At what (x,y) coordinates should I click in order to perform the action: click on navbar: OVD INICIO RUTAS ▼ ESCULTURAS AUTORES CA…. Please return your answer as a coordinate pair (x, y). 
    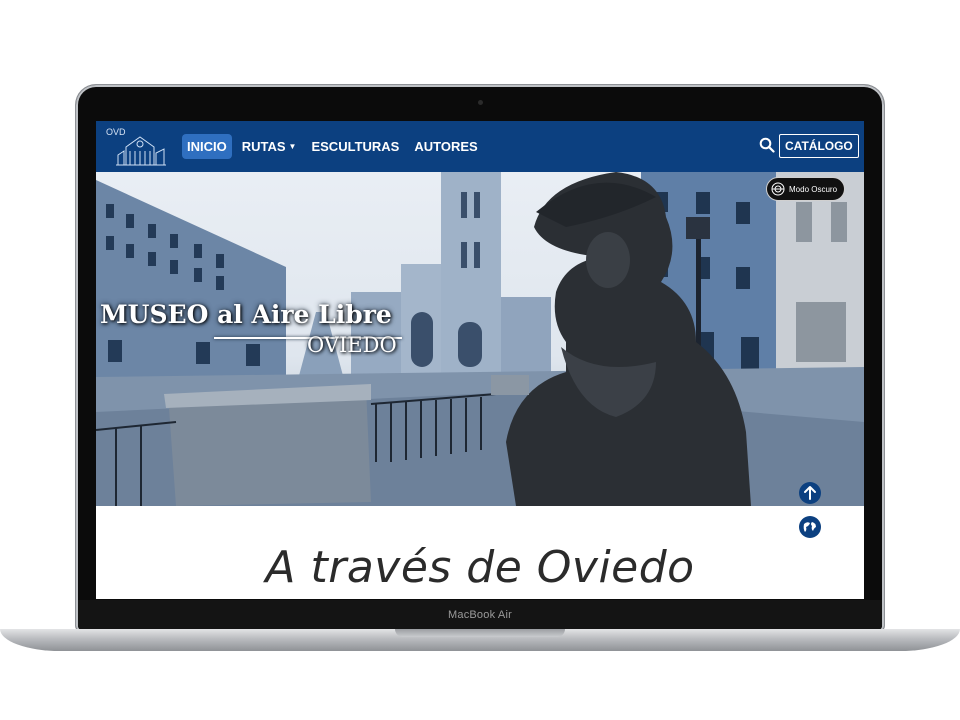
    Looking at the image, I should click on (480, 146).